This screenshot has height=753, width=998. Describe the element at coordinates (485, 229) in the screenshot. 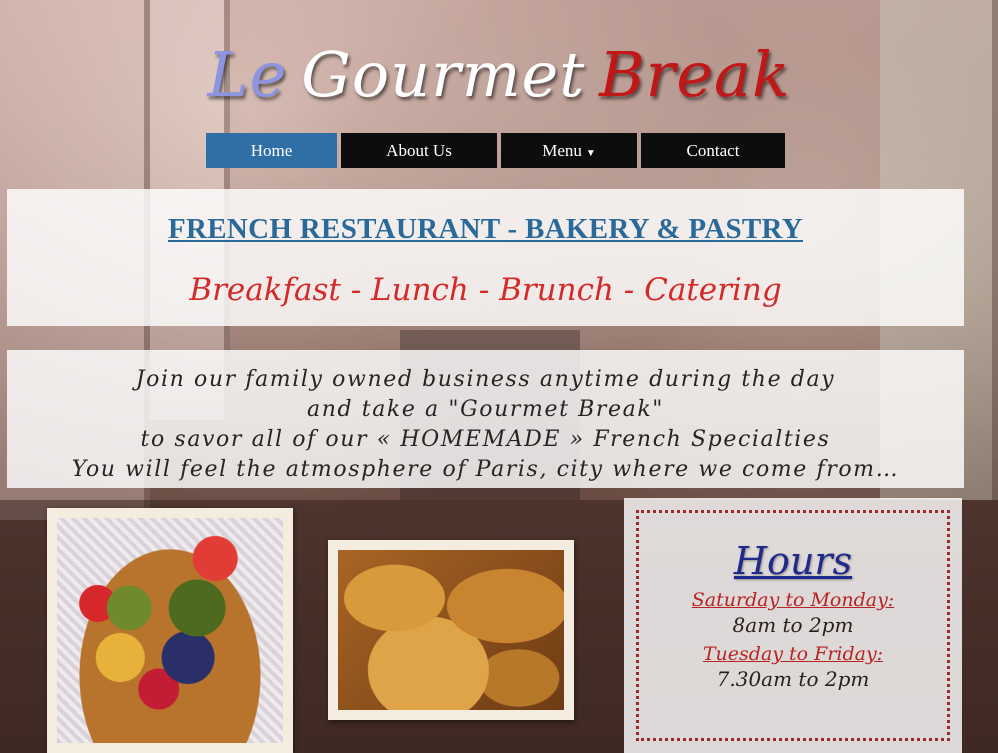

I see `hero-headline: FRENCH RESTAURANT - BAKERY & PASTRY` at that location.